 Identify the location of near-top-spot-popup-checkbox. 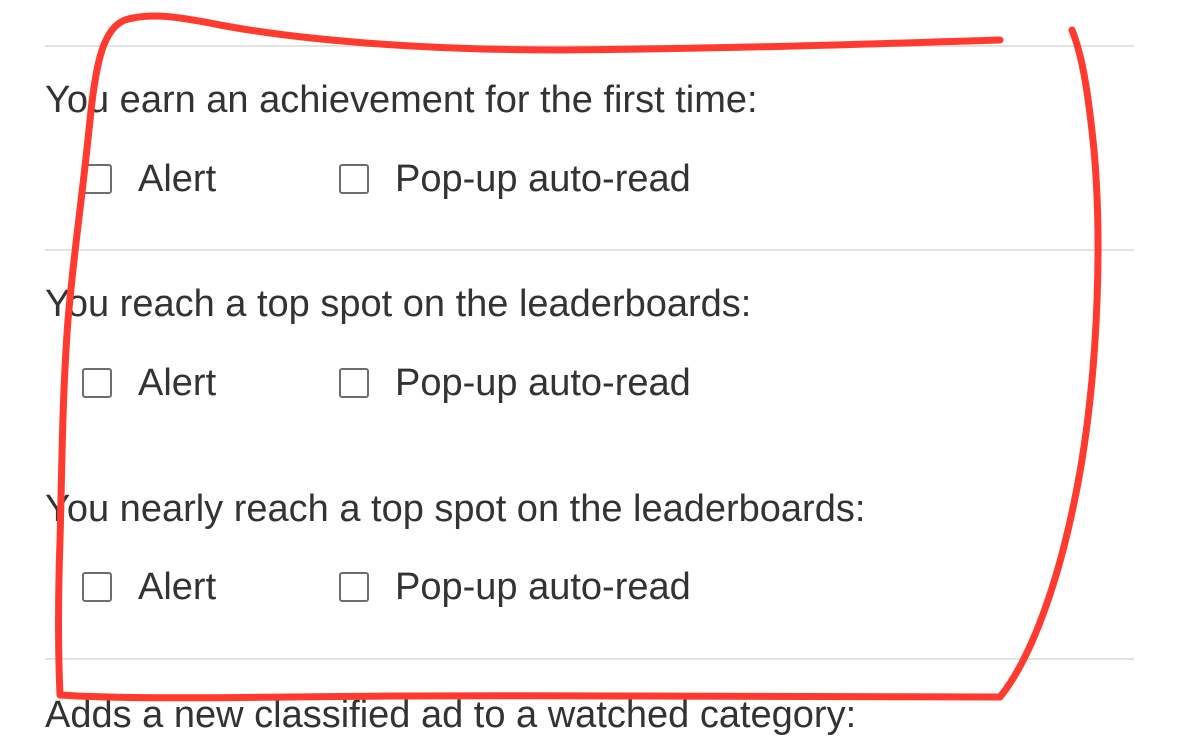
(354, 587).